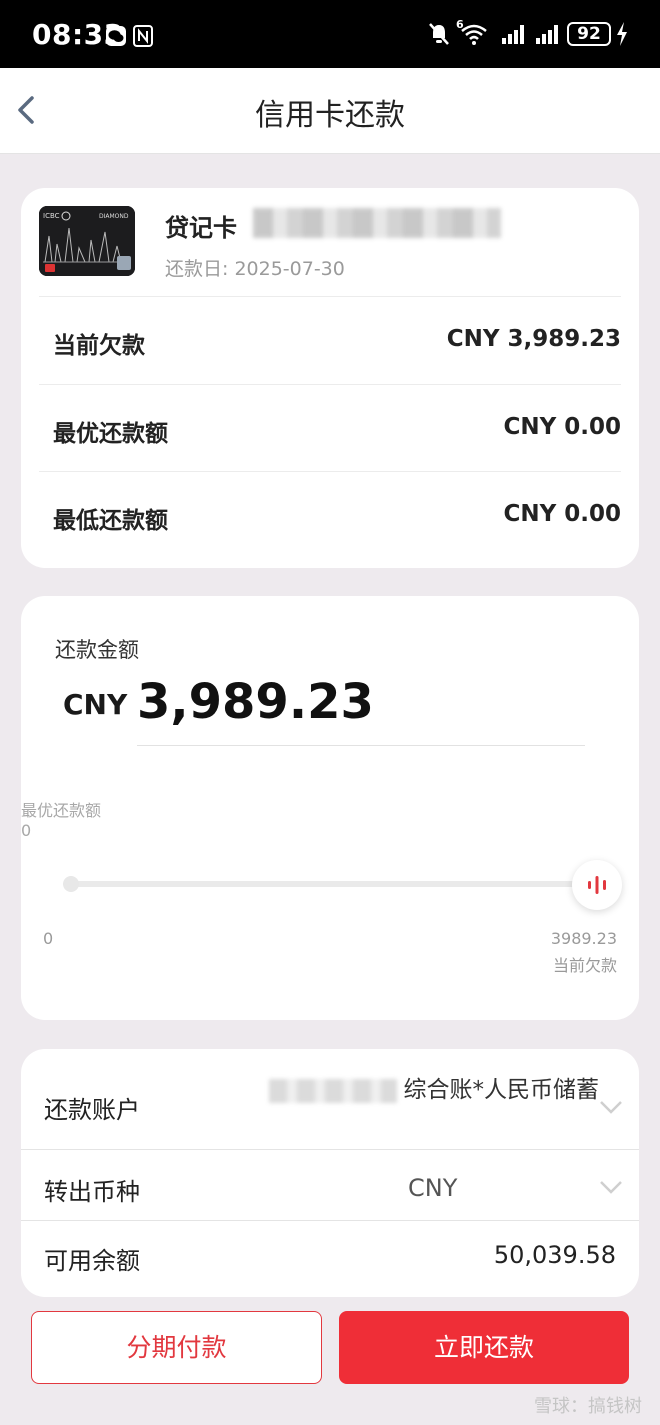 The width and height of the screenshot is (660, 1425). Describe the element at coordinates (330, 34) in the screenshot. I see `status-bar: 08:33 6 92` at that location.